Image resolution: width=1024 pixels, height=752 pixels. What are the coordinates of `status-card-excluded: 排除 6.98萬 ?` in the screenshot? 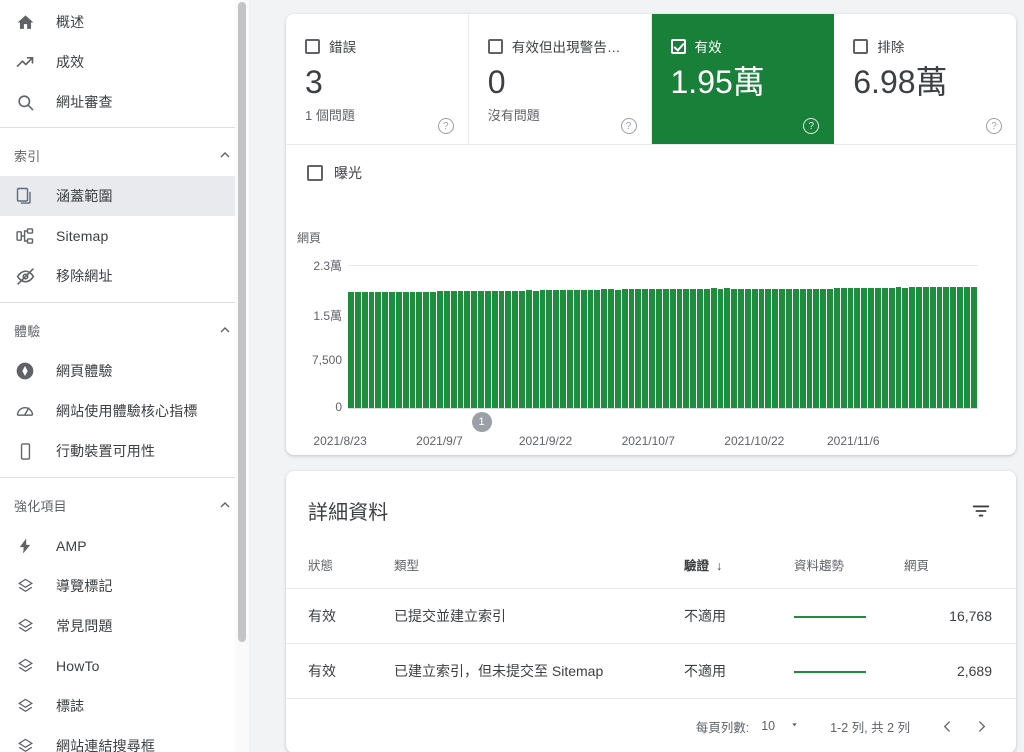 It's located at (925, 79).